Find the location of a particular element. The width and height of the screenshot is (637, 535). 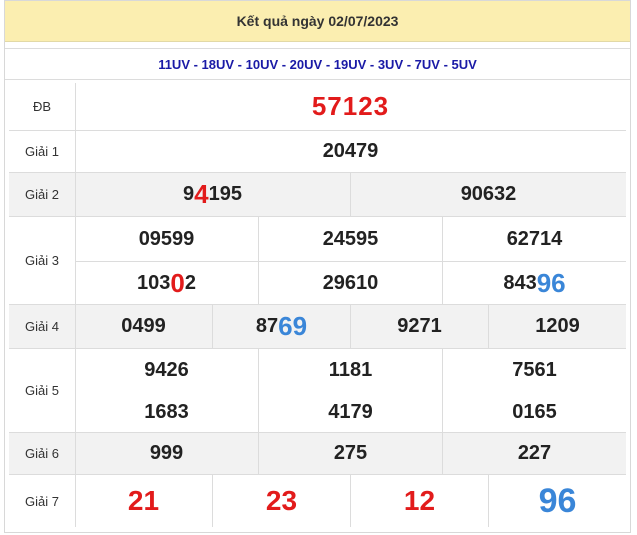

prize-number: 12 is located at coordinates (420, 501).